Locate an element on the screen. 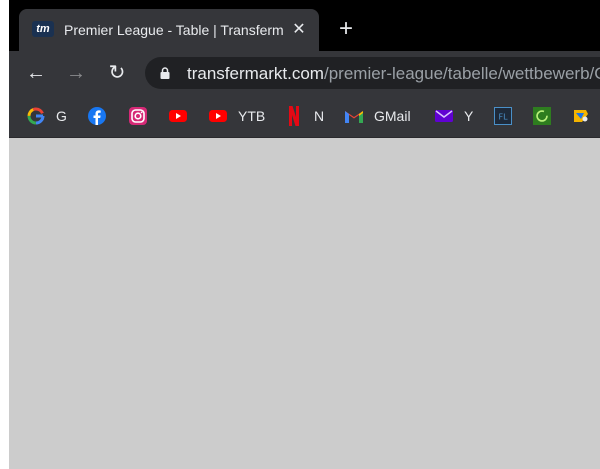 Image resolution: width=600 pixels, height=469 pixels. bookmark-label: G is located at coordinates (61, 116).